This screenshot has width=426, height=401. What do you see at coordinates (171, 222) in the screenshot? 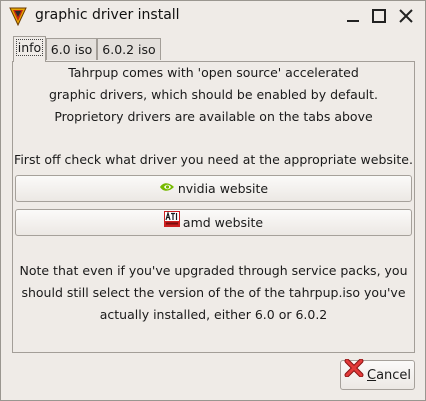
I see `ati-icon` at bounding box center [171, 222].